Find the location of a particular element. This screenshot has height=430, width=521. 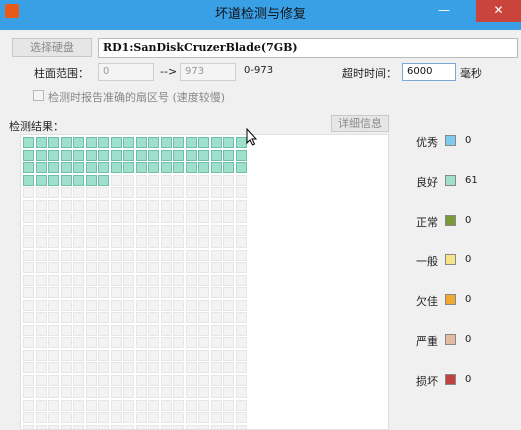

range-end-field: 973 is located at coordinates (208, 72).